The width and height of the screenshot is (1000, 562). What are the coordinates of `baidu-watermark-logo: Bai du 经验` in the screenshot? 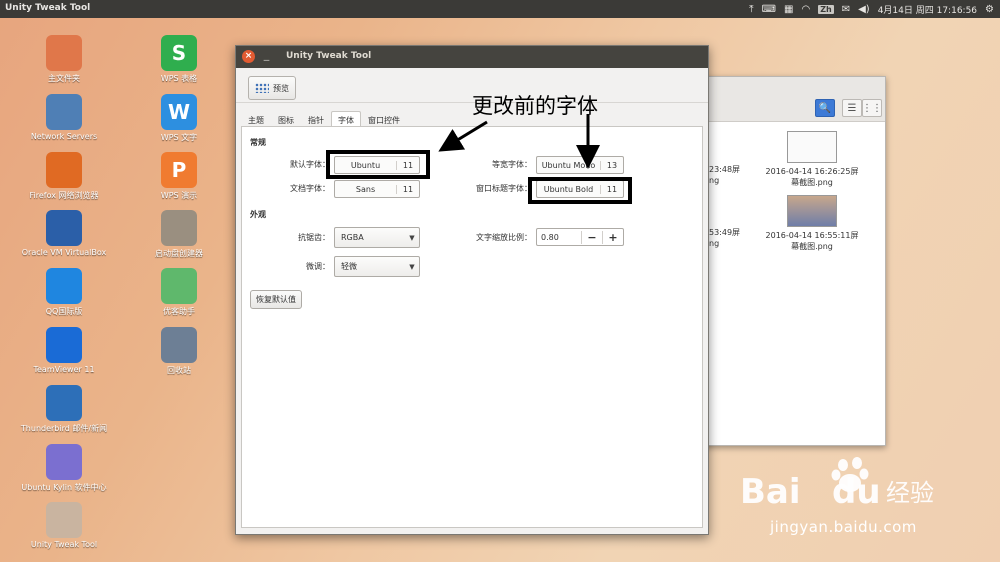 It's located at (837, 484).